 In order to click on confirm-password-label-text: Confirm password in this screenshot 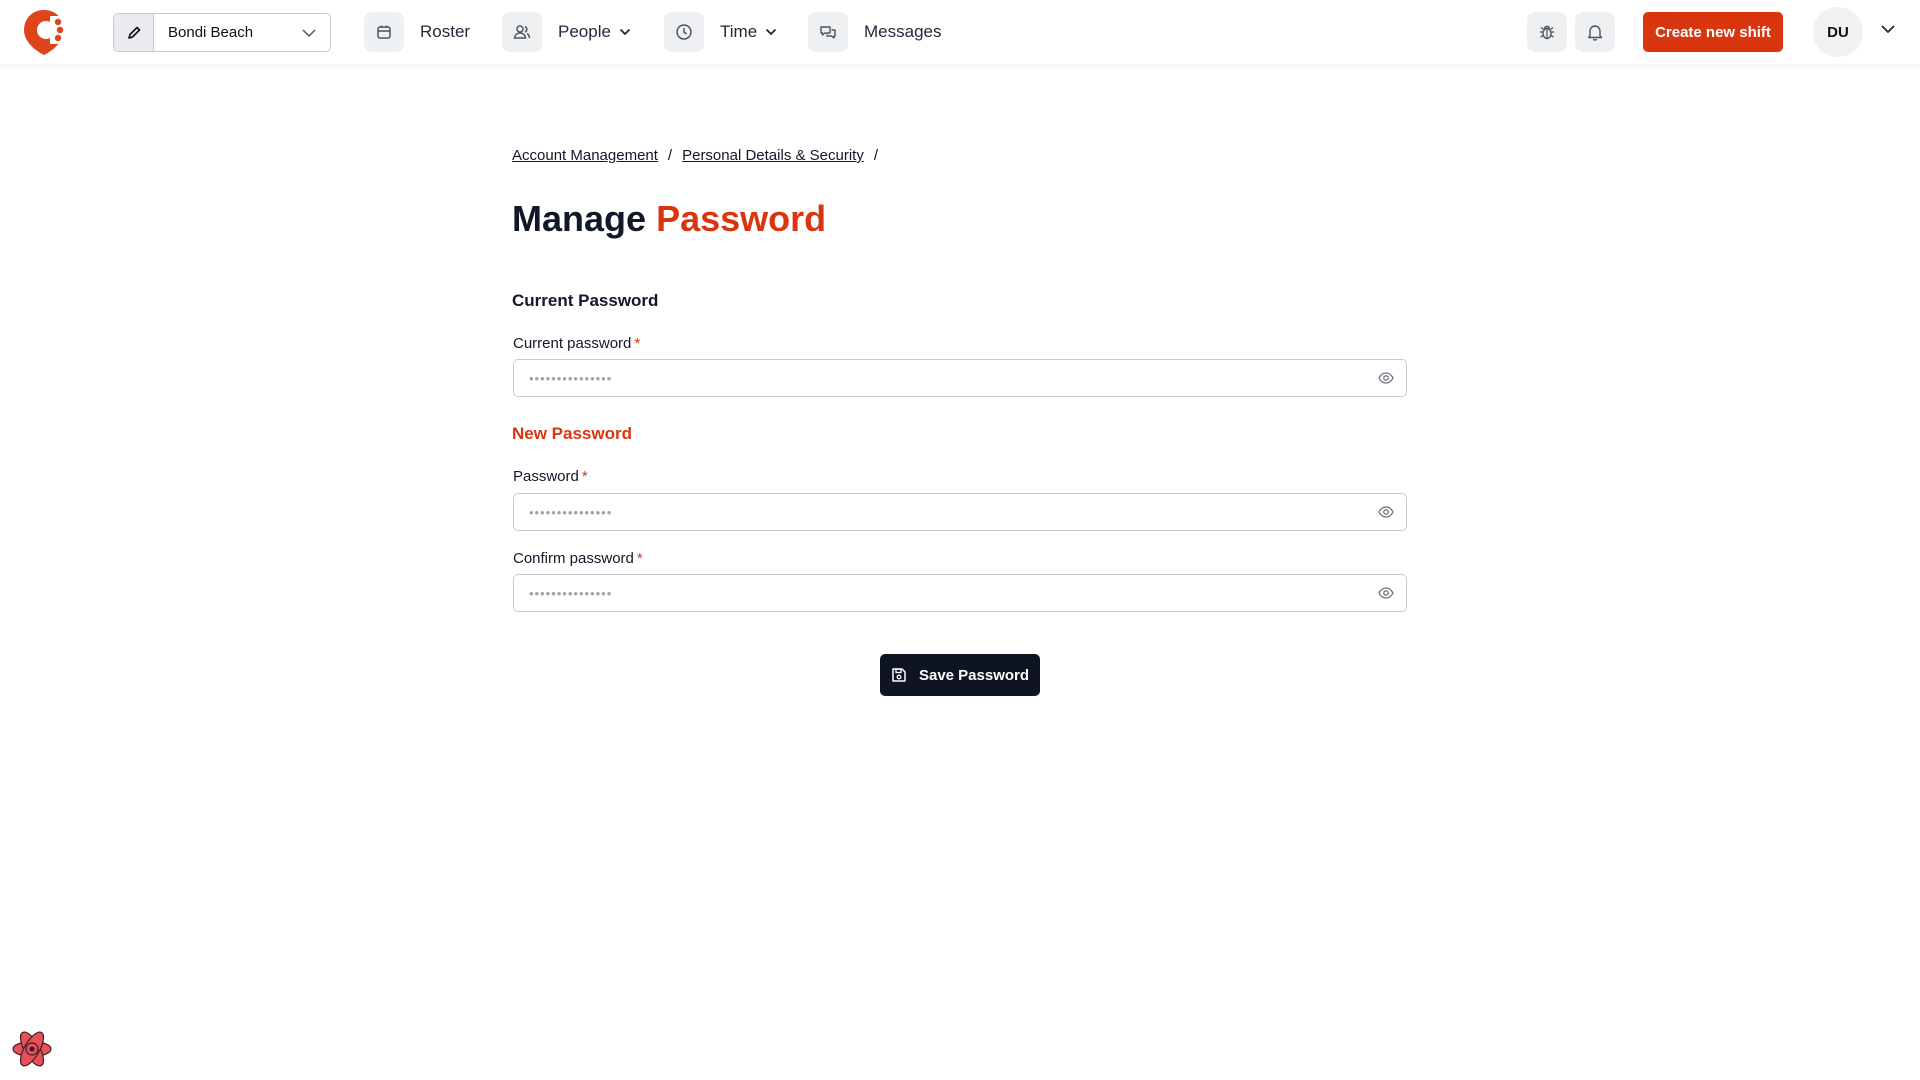, I will do `click(573, 558)`.